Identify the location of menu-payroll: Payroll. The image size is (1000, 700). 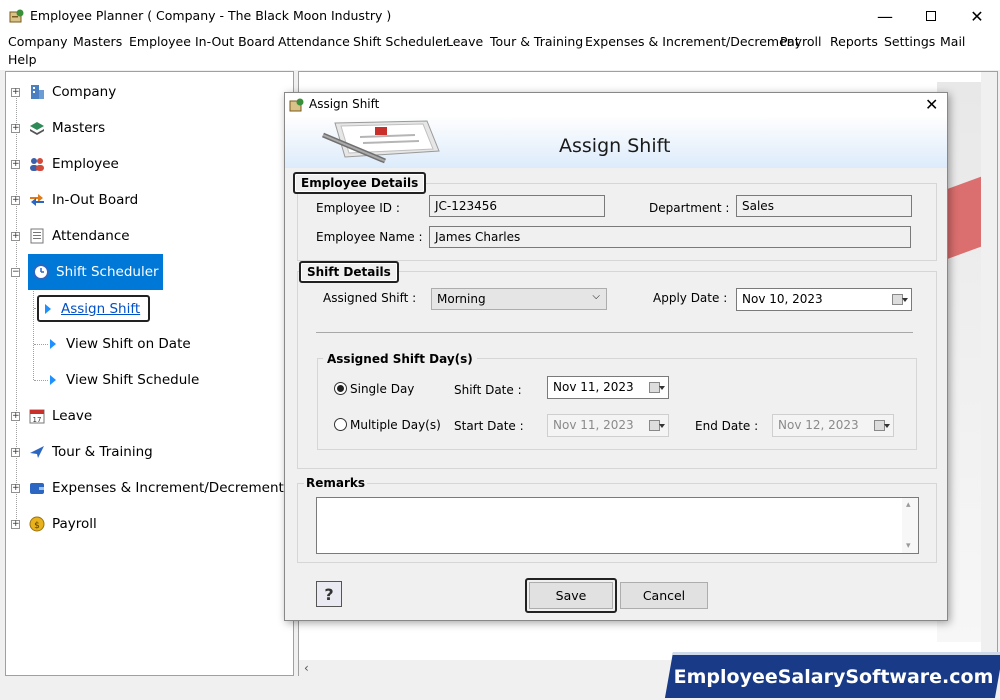
(801, 41).